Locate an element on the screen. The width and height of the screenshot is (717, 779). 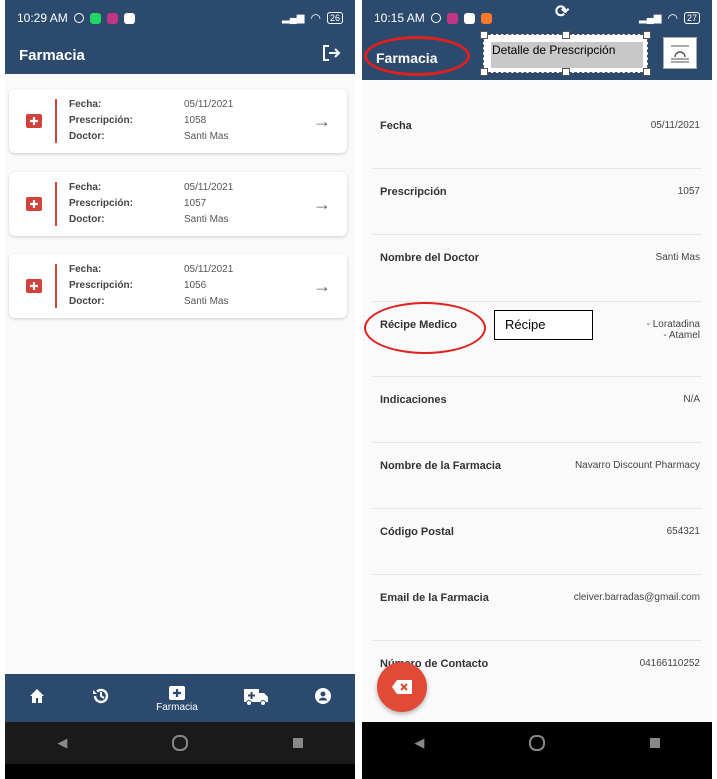
page-title: Farmacia is located at coordinates (52, 55).